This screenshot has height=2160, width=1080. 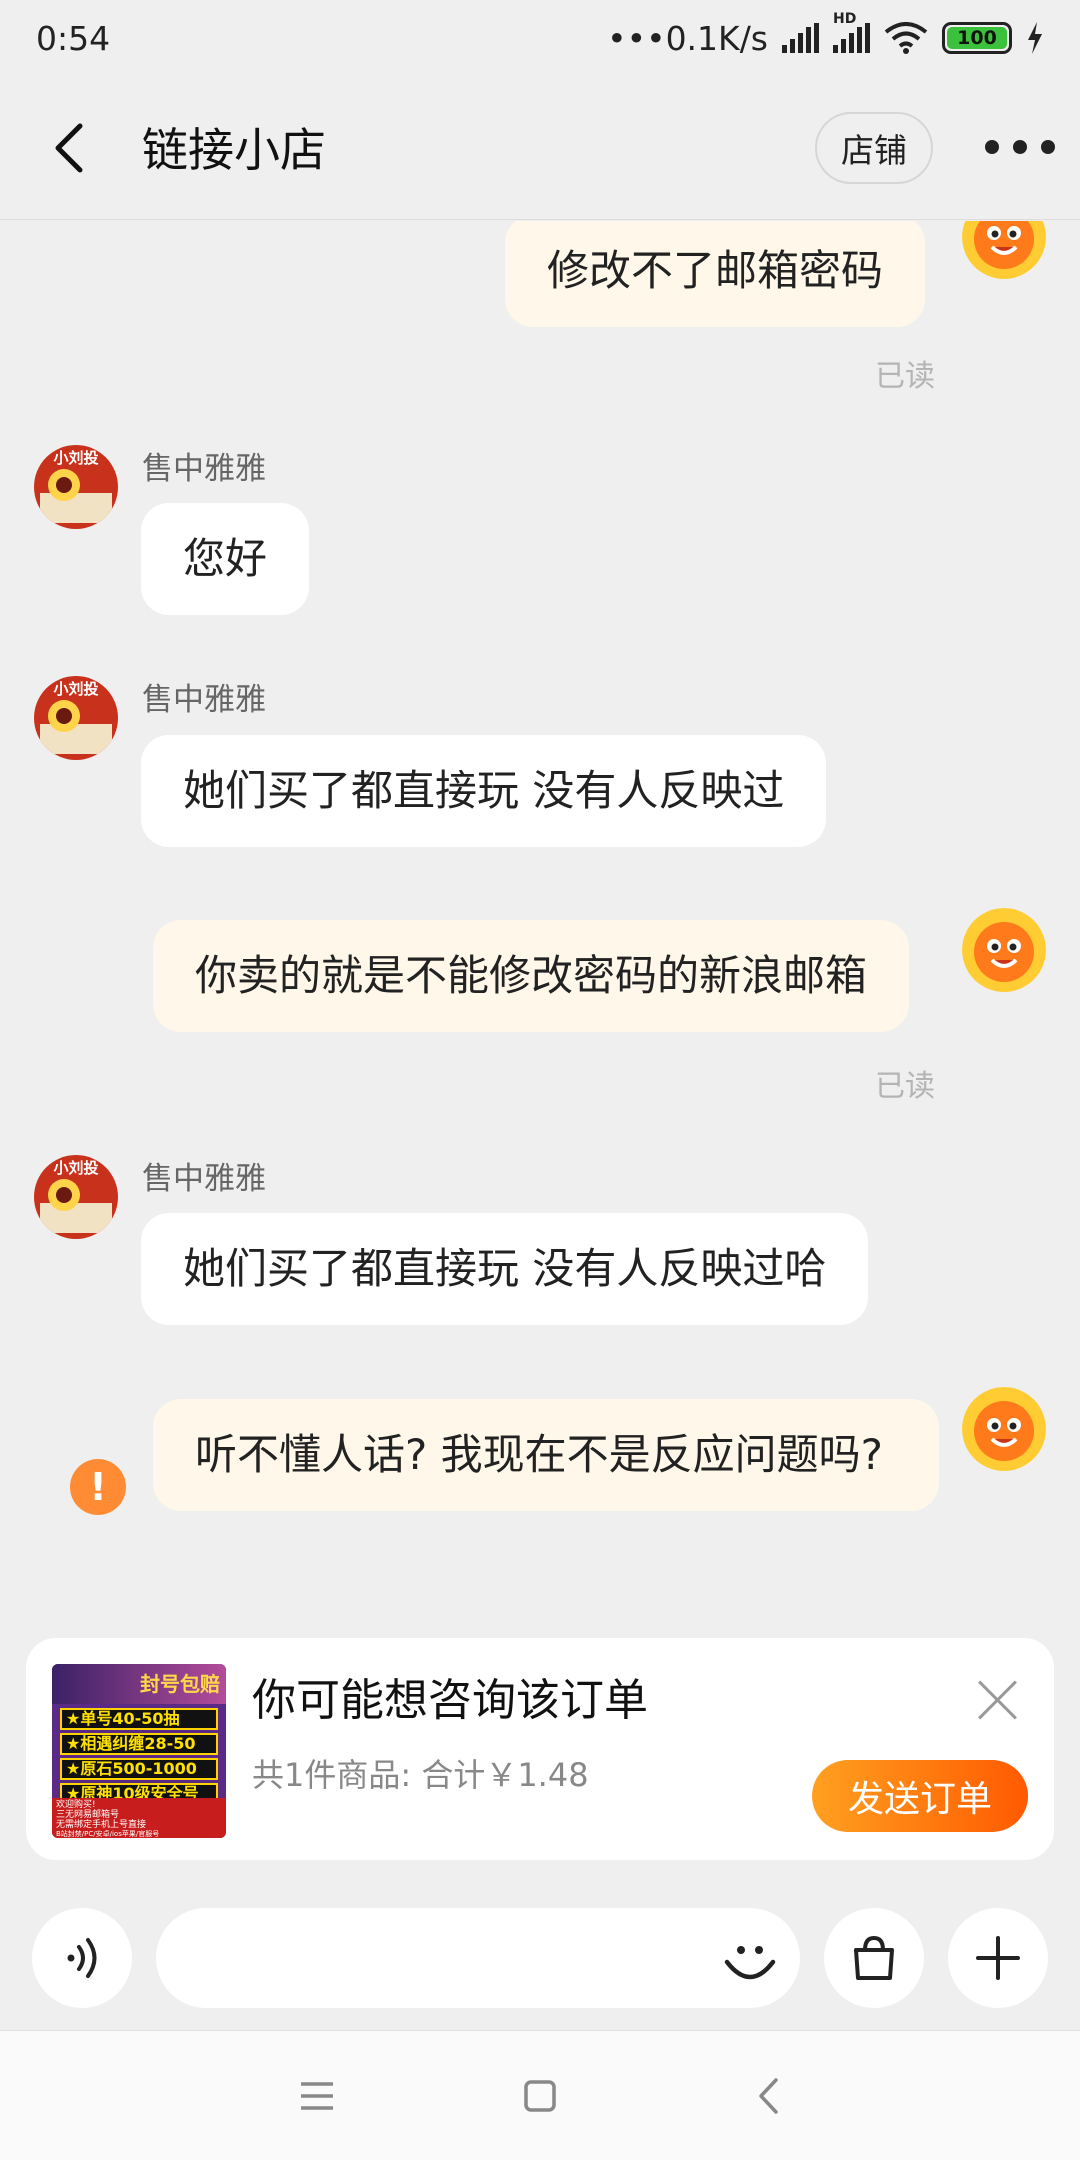 I want to click on message-bubble-outgoing: 你卖的就是不能修改密码的新浪邮箱, so click(x=531, y=976).